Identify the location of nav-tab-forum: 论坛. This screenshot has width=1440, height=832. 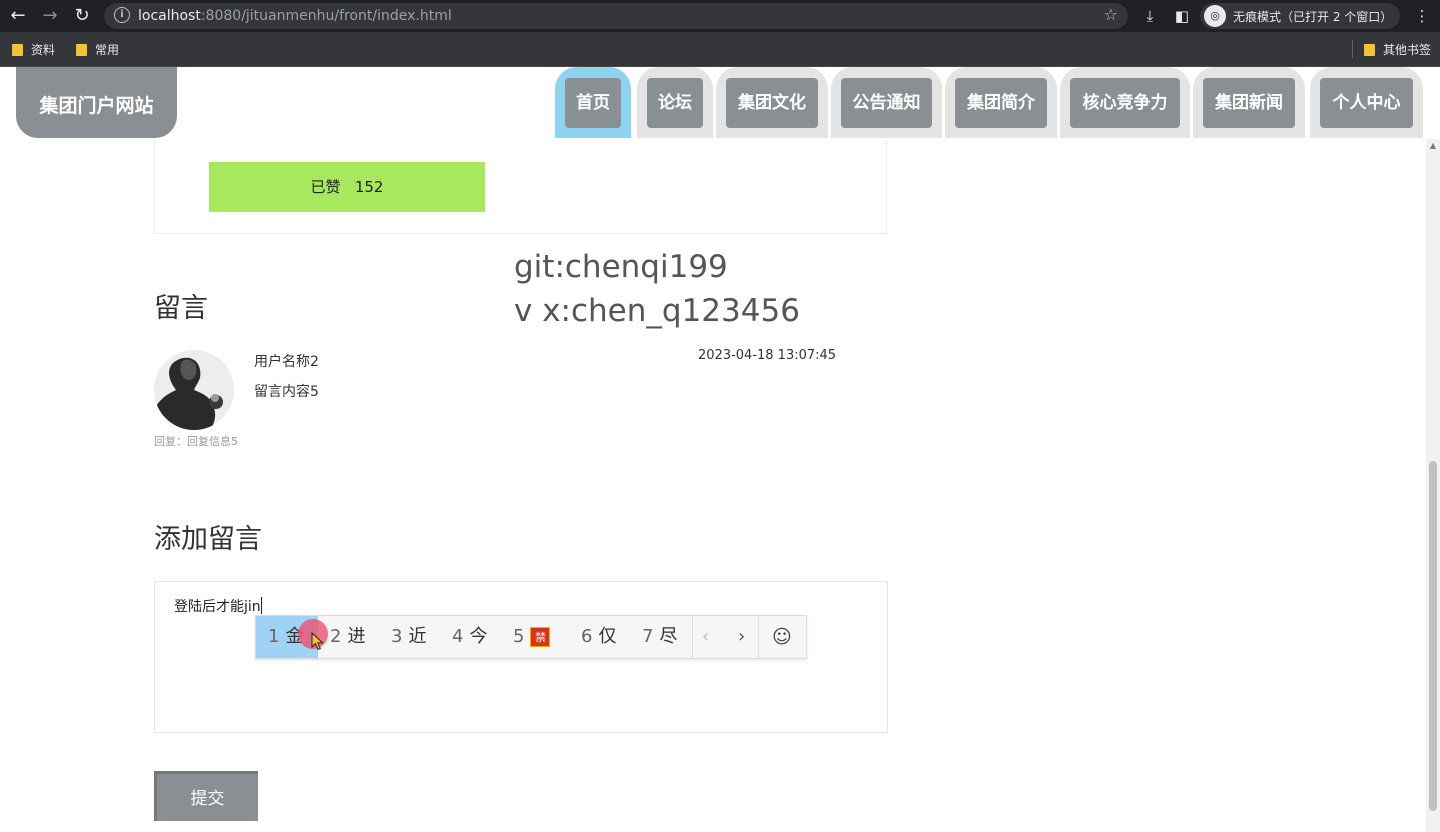
(675, 102).